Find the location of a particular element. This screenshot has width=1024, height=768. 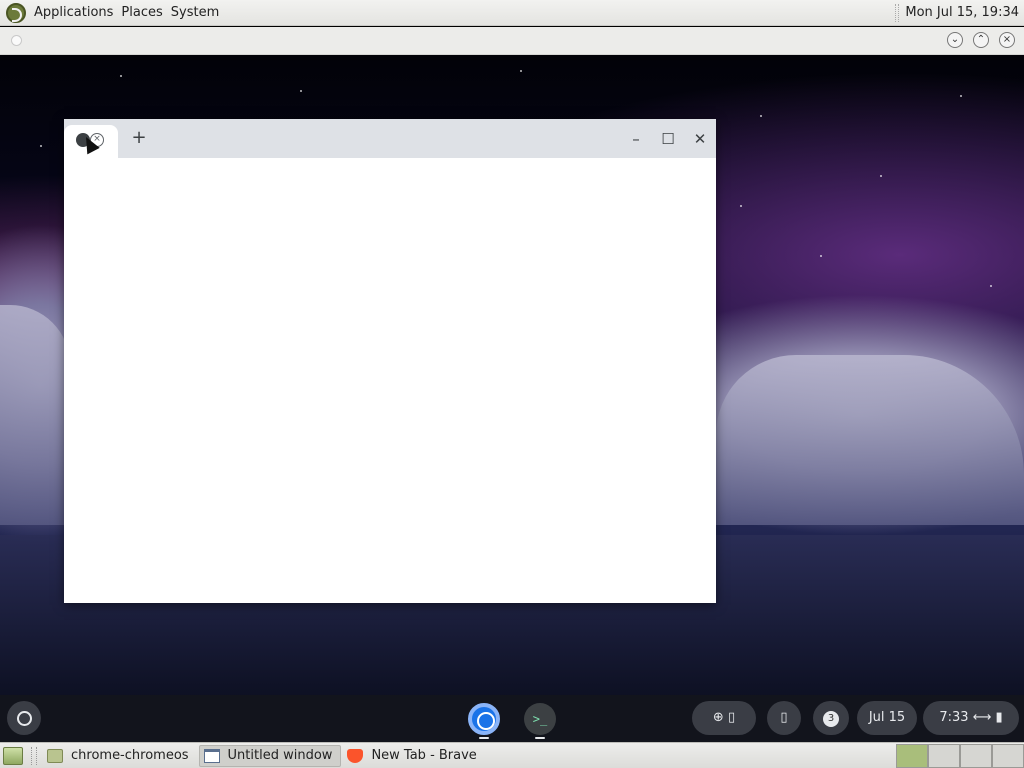

task-label: New Tab - Brave is located at coordinates (424, 755).